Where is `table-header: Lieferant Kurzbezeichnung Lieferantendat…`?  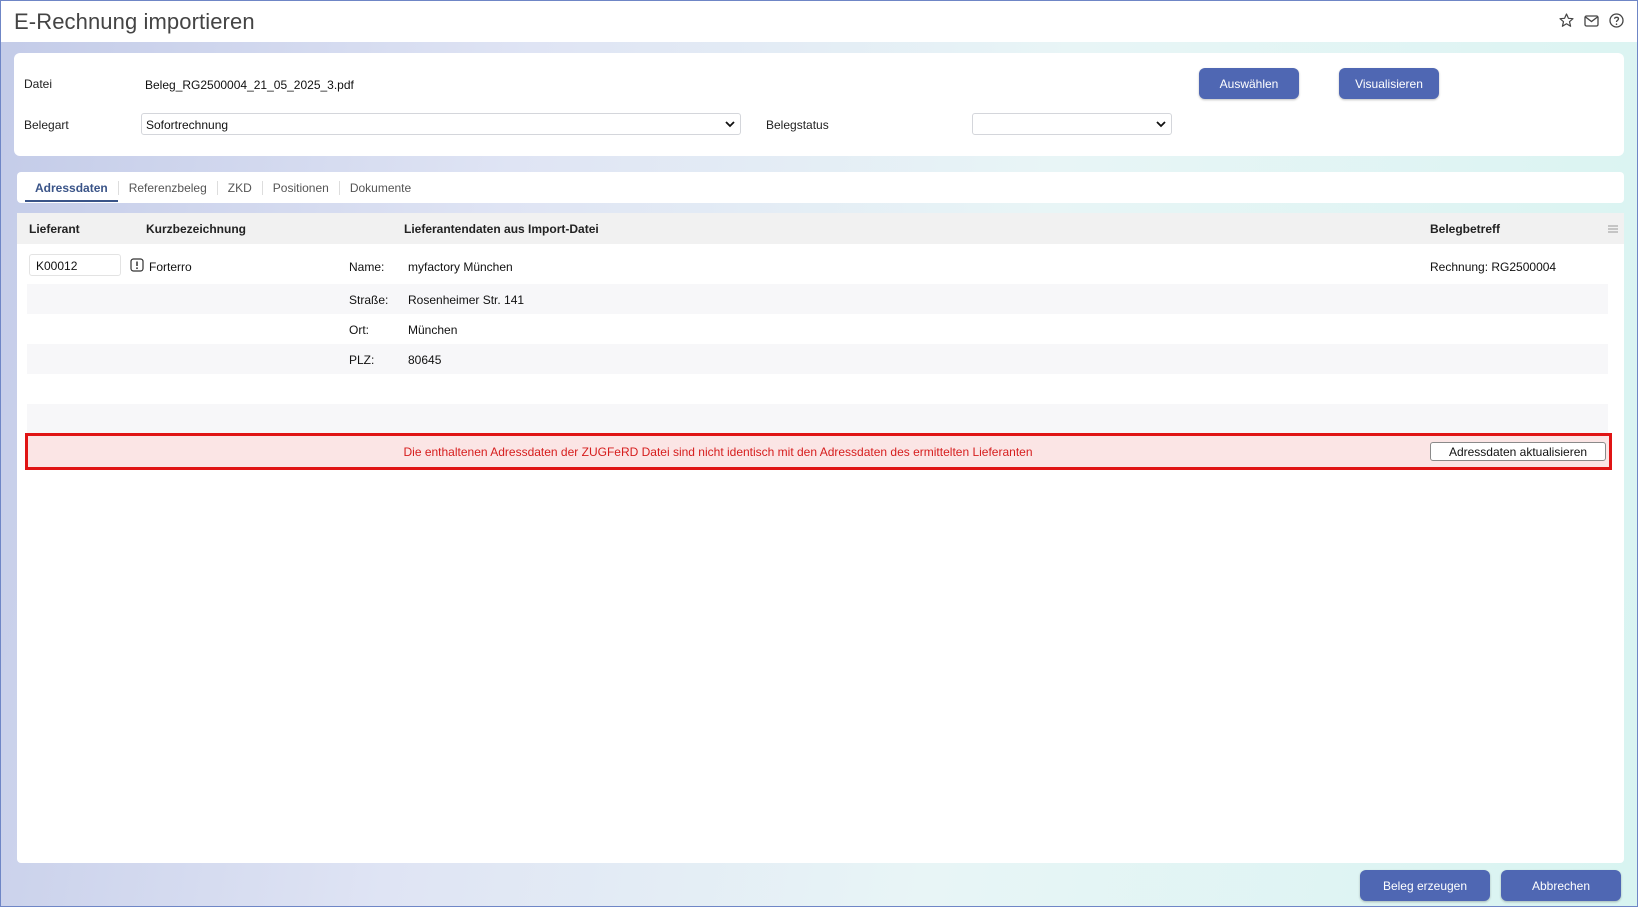 table-header: Lieferant Kurzbezeichnung Lieferantendat… is located at coordinates (820, 228).